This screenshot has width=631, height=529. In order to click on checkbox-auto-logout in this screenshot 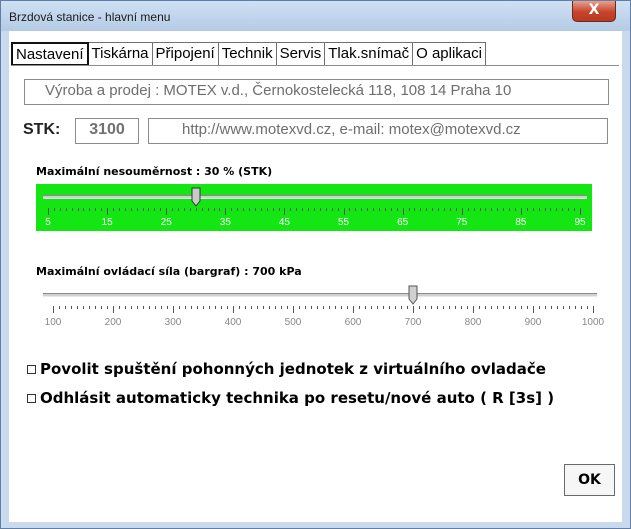, I will do `click(31, 398)`.